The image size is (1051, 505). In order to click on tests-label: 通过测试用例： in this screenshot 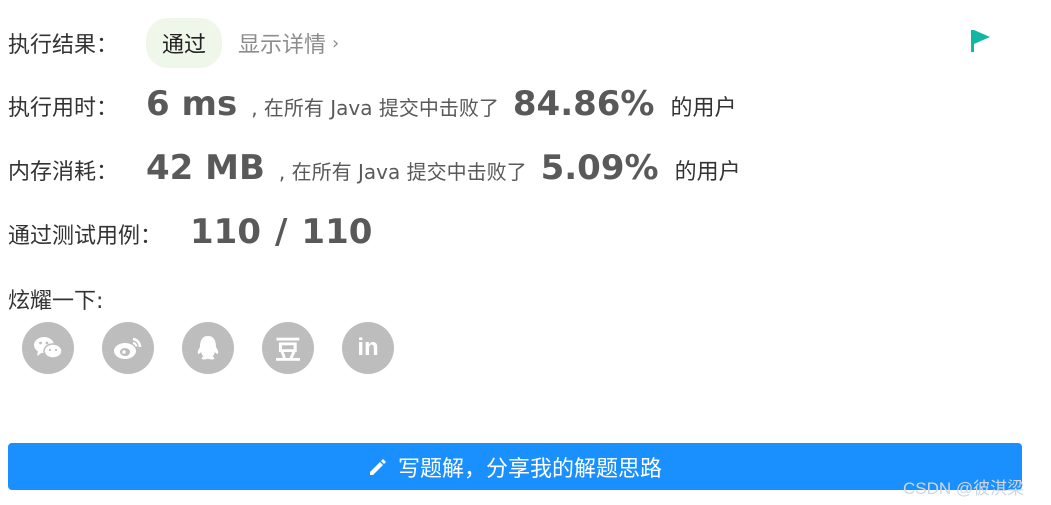, I will do `click(85, 236)`.